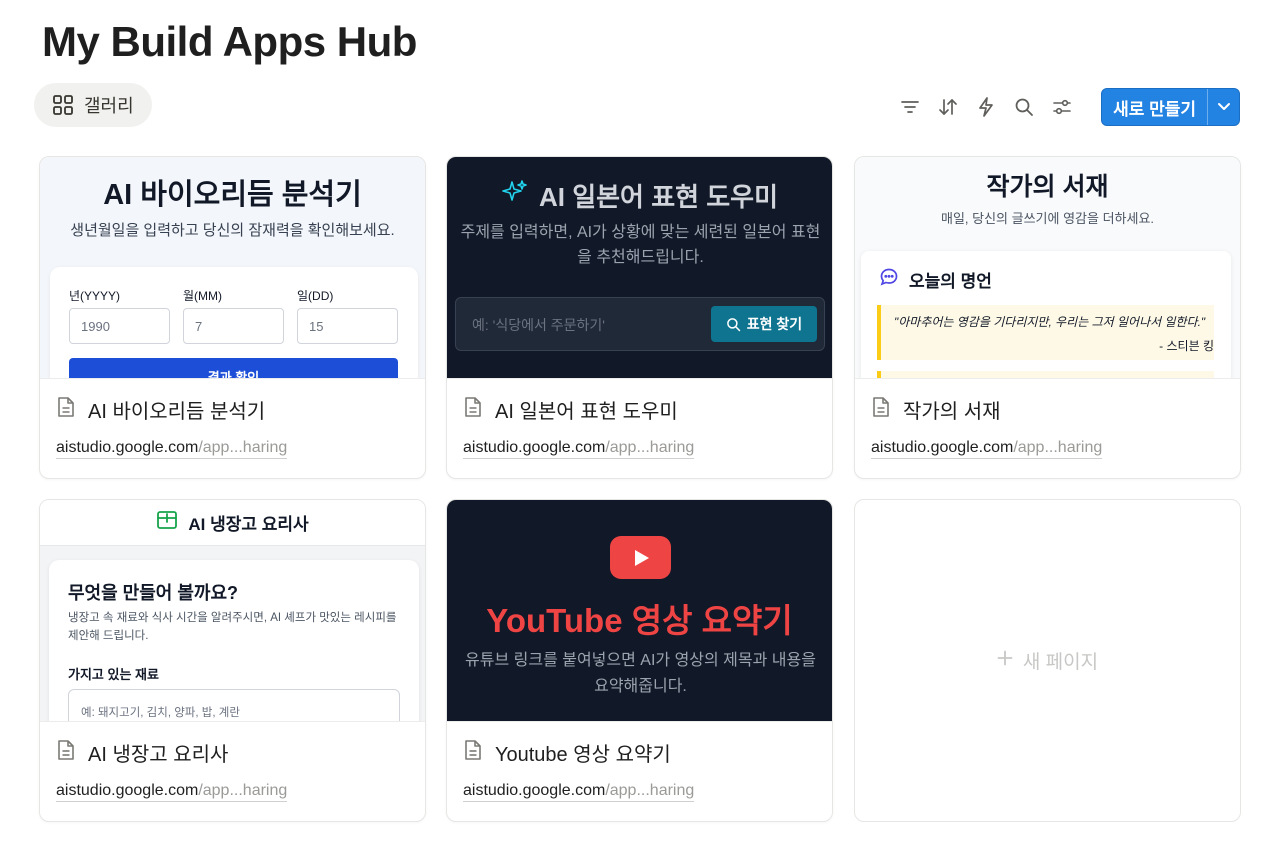  Describe the element at coordinates (640, 673) in the screenshot. I see `preview-subtitle: 유튜브 링크를 붙여넣으면 AI가 영상의 제목과 내용을 요약해줍니다.` at that location.